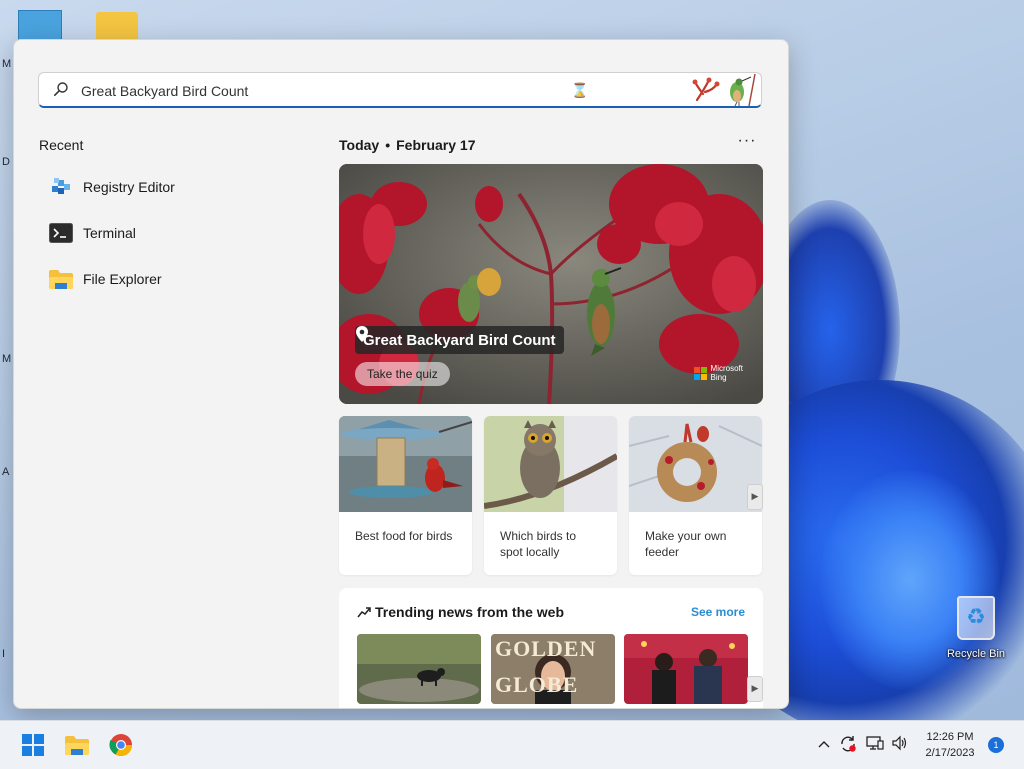 The width and height of the screenshot is (1024, 769). I want to click on taskbar-chrome-button, so click(121, 745).